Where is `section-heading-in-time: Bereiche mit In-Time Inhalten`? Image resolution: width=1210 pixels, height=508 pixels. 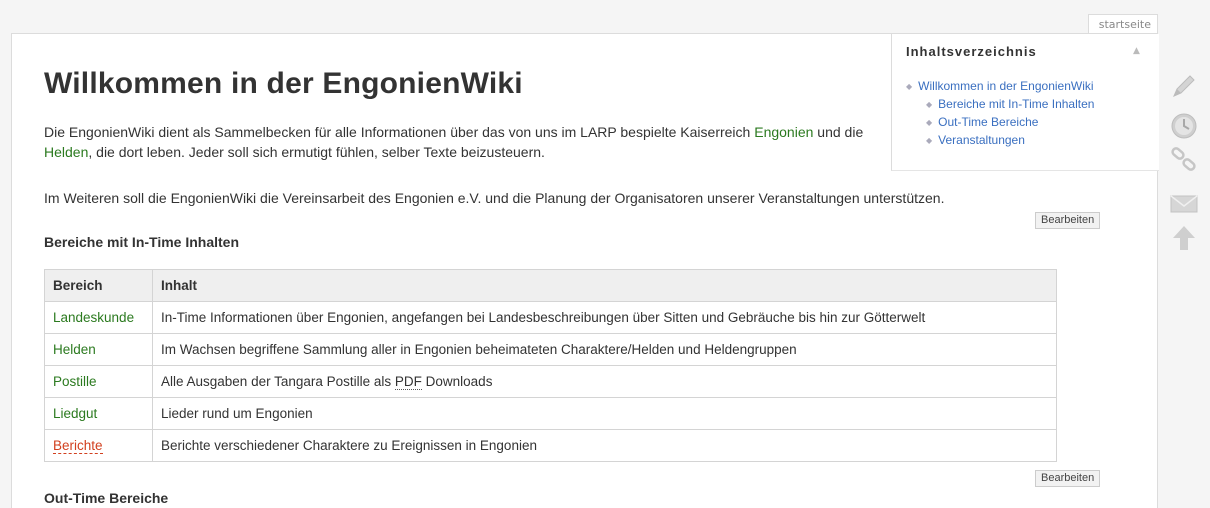
section-heading-in-time: Bereiche mit In-Time Inhalten is located at coordinates (142, 242).